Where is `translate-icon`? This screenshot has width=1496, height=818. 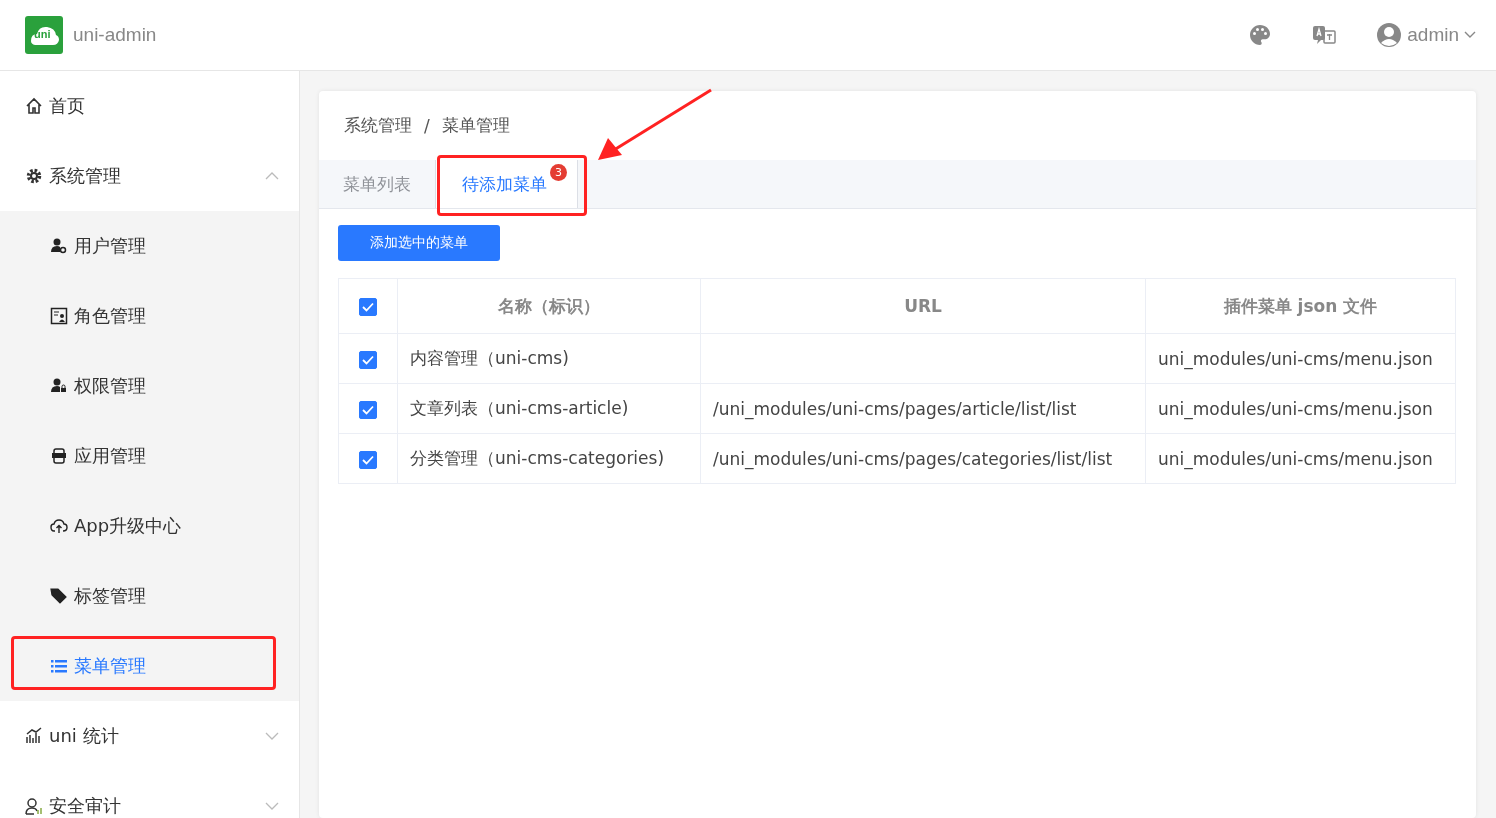 translate-icon is located at coordinates (1324, 35).